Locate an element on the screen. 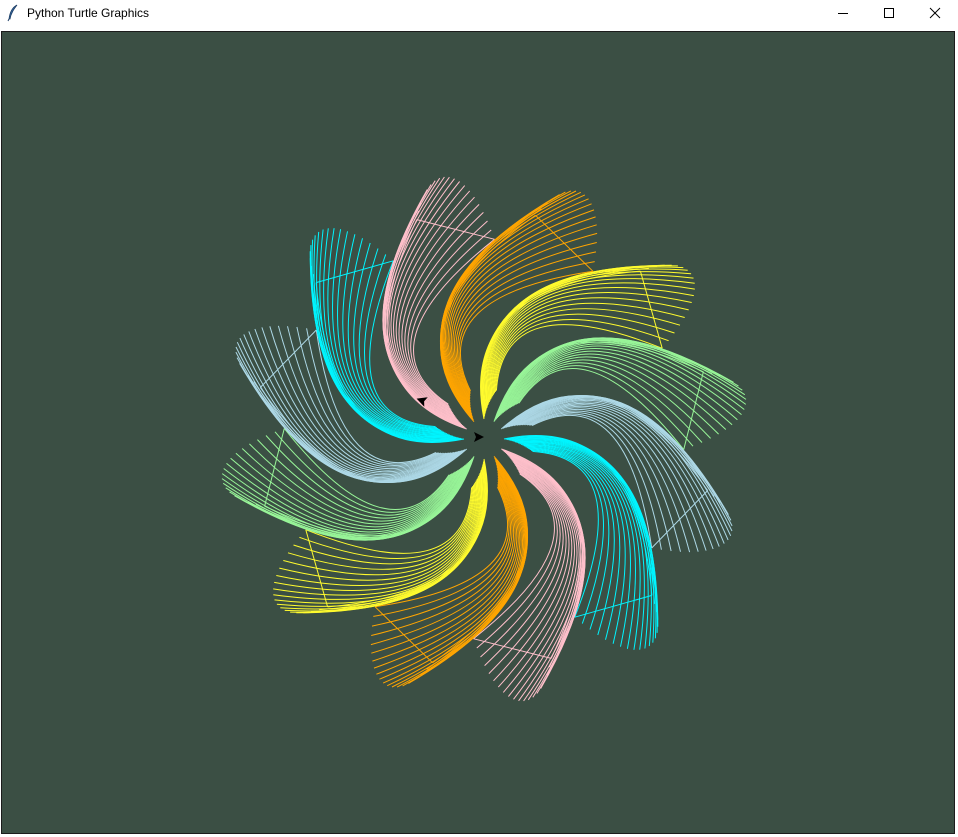 Image resolution: width=958 pixels, height=837 pixels. close-button is located at coordinates (935, 13).